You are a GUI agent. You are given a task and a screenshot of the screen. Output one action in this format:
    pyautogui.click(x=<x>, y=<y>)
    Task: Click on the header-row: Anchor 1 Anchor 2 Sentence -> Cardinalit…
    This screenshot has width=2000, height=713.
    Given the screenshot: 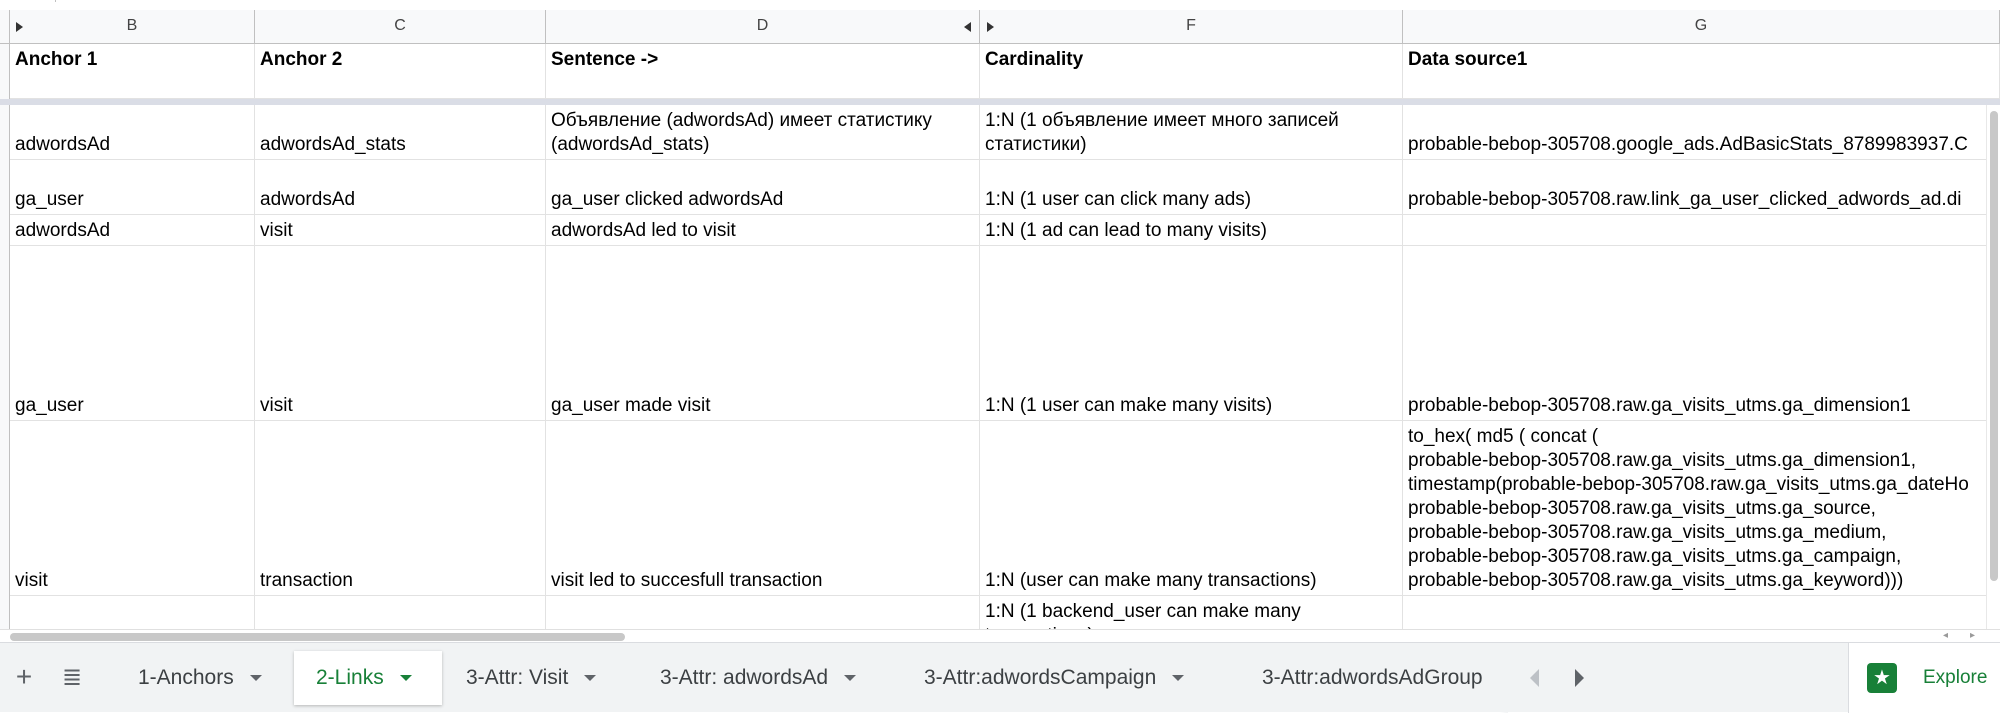 What is the action you would take?
    pyautogui.click(x=1005, y=71)
    